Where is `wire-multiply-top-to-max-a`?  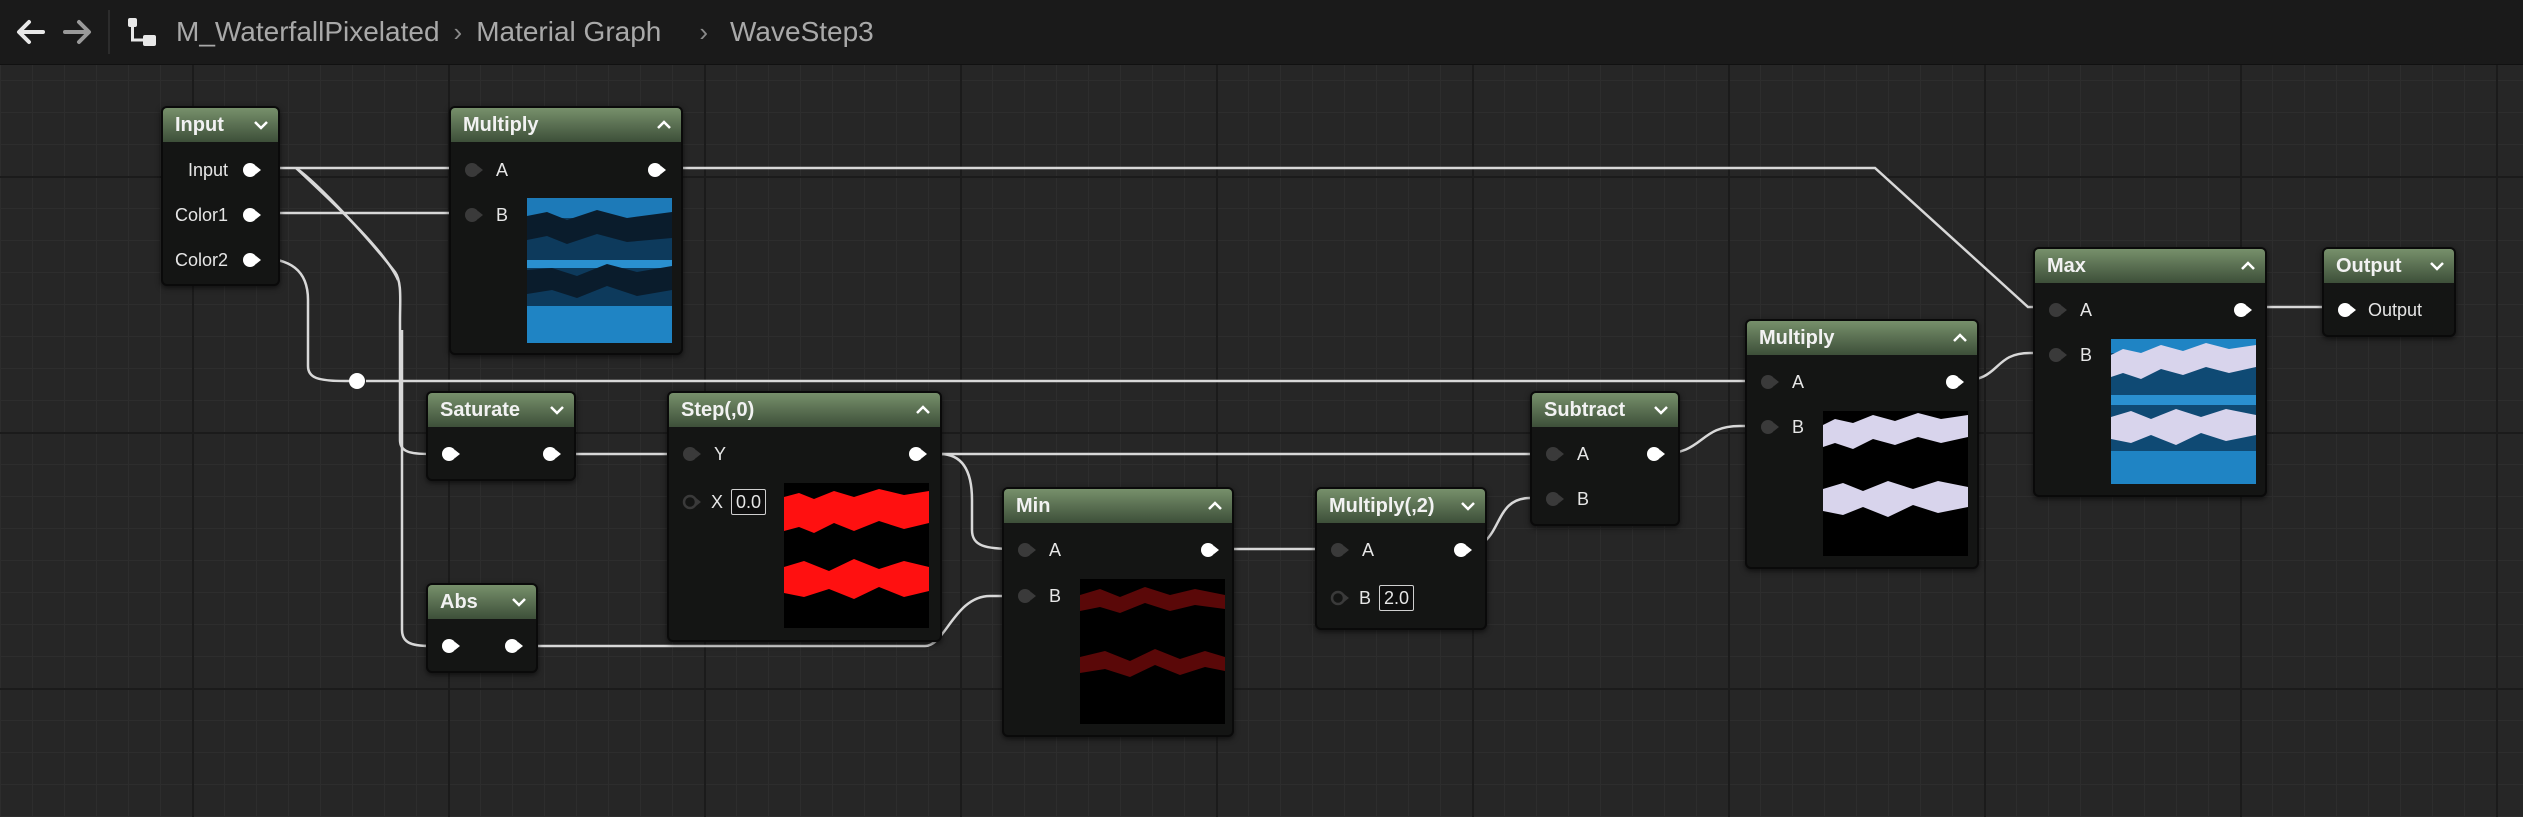 wire-multiply-top-to-max-a is located at coordinates (1356, 237).